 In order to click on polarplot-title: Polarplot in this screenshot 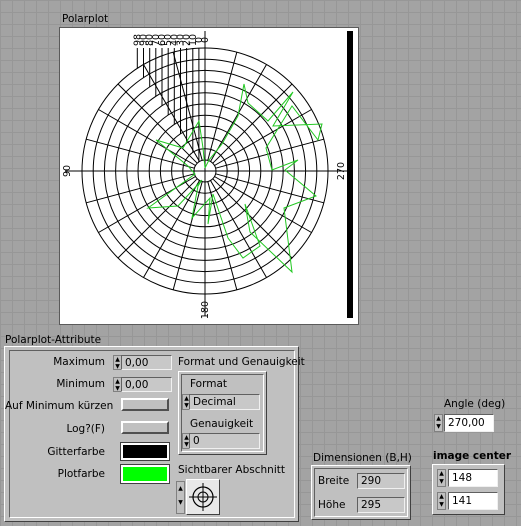, I will do `click(85, 19)`.